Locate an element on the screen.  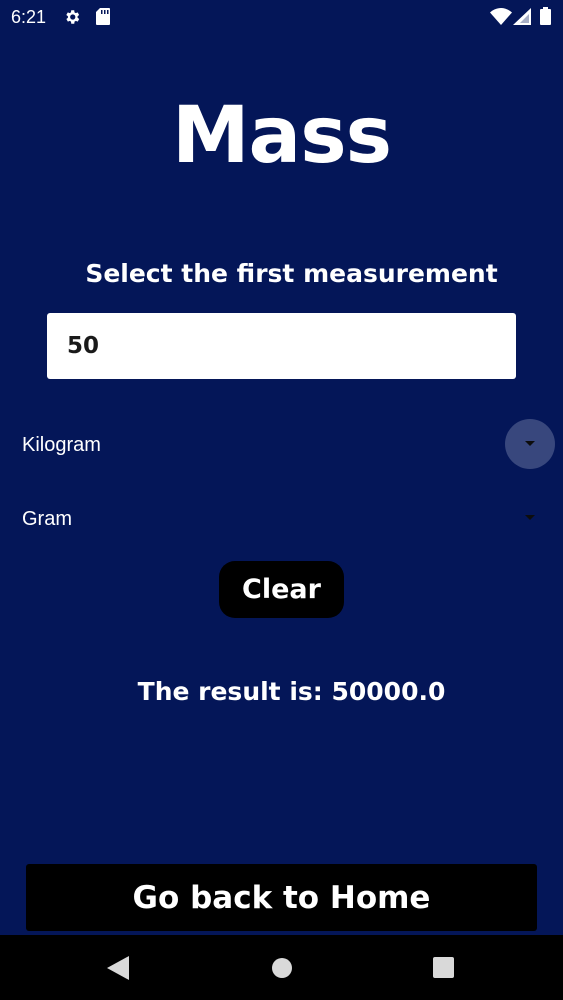
from-unit-spinner: Kilogram is located at coordinates (61, 445).